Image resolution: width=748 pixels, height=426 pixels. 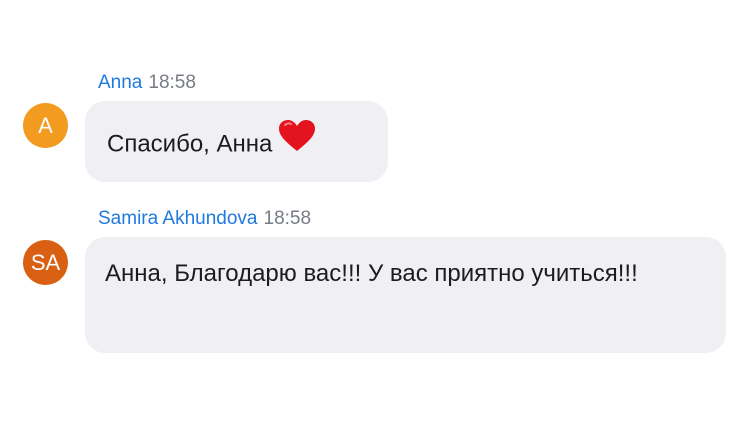 I want to click on message-header: Anna 18:58, so click(x=147, y=83).